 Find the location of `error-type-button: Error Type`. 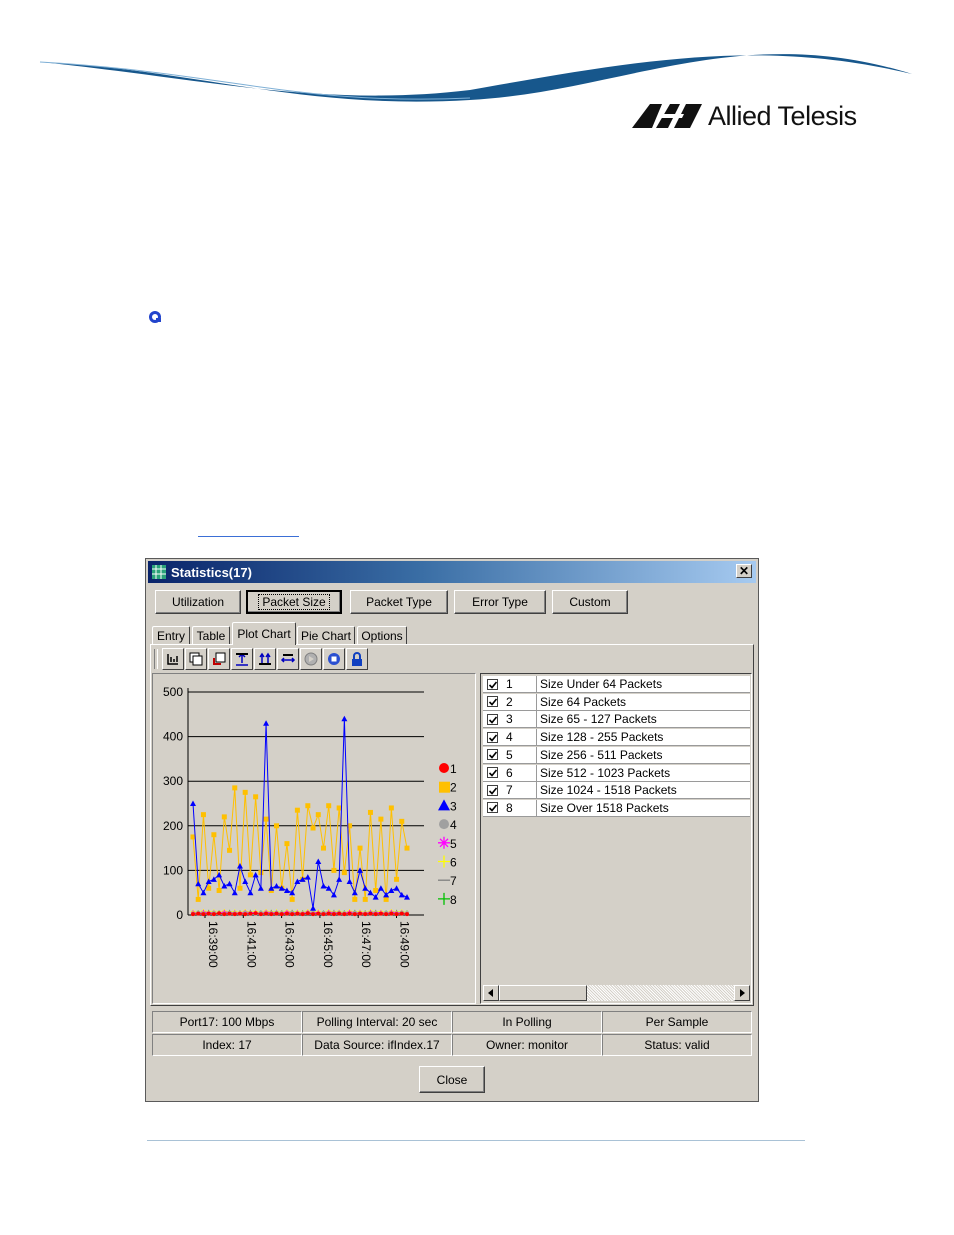

error-type-button: Error Type is located at coordinates (500, 602).